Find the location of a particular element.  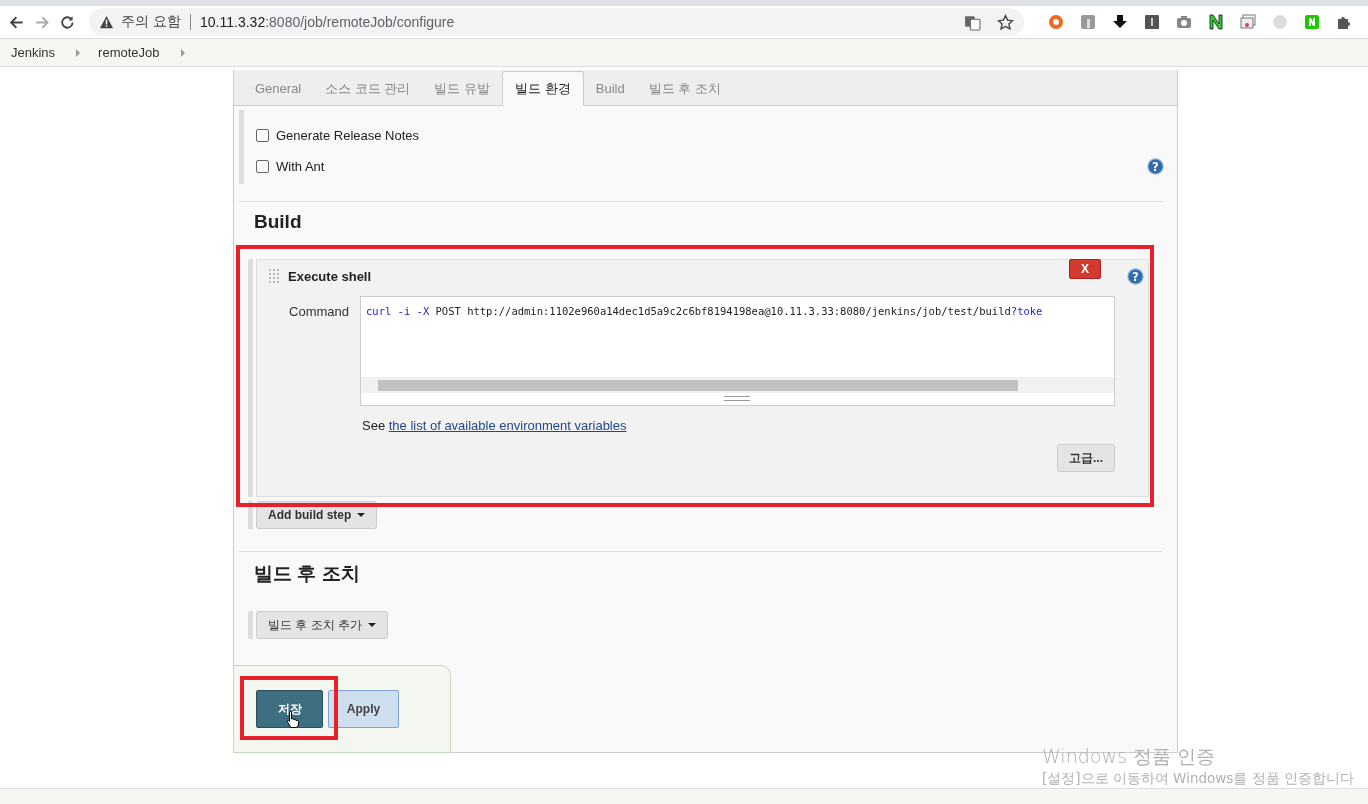

config-tab: 빌드 환경 is located at coordinates (543, 88).